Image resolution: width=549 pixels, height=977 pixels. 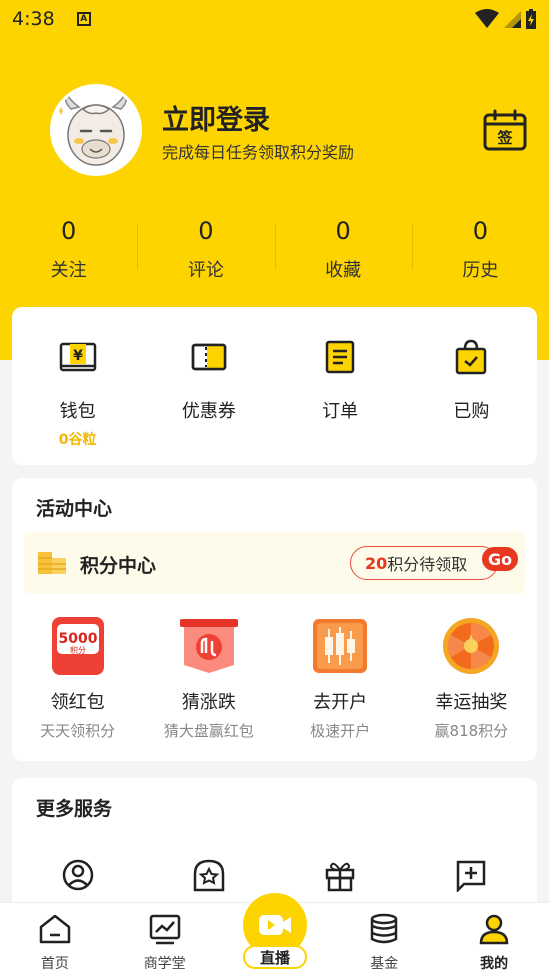 What do you see at coordinates (471, 357) in the screenshot?
I see `purchased-bag-icon` at bounding box center [471, 357].